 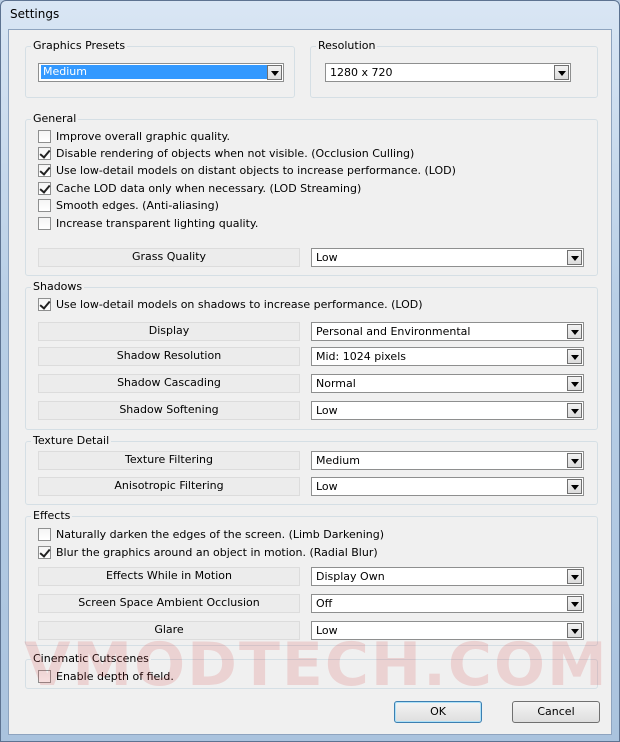 I want to click on shadow-resolution-dropdown: Mid: 1024 pixels, so click(x=447, y=356).